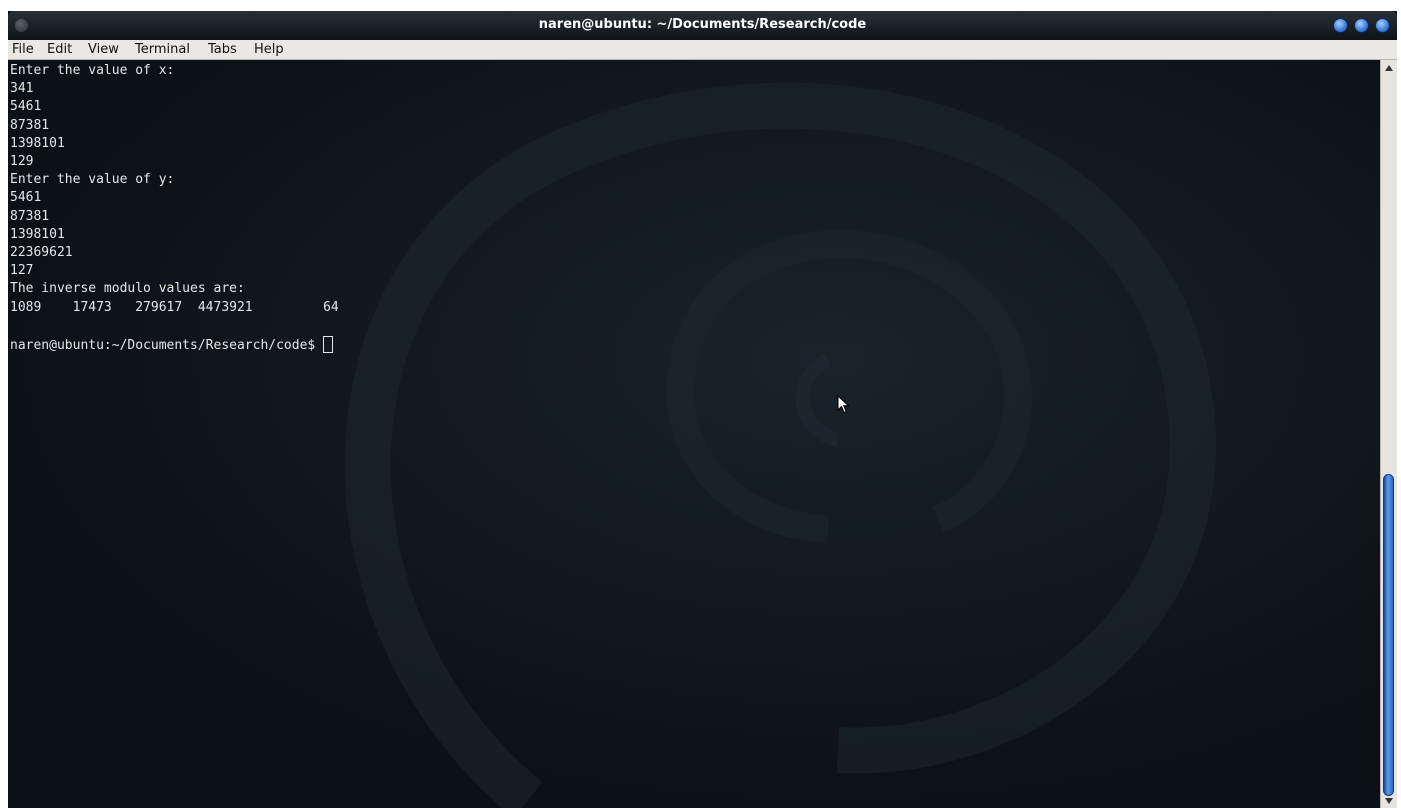  What do you see at coordinates (103, 49) in the screenshot?
I see `menu-view: View` at bounding box center [103, 49].